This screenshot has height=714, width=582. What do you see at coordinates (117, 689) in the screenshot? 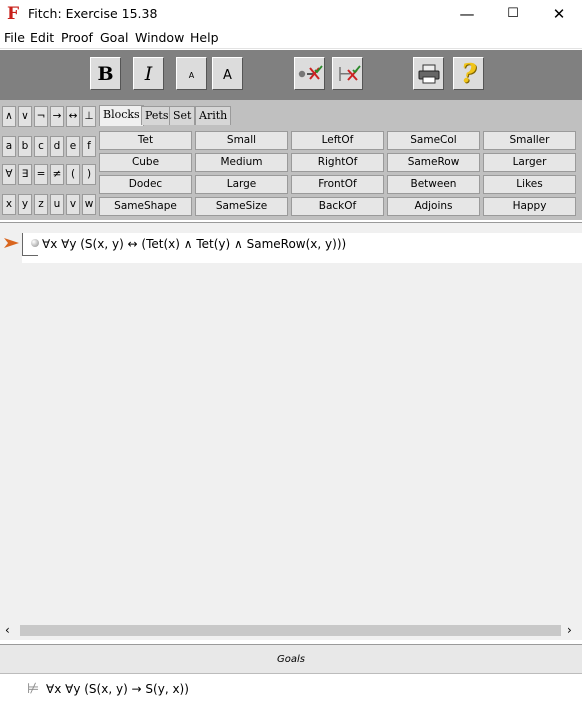
I see `goal-formula: ∀x ∀y (S(x, y) → S(y, x))` at bounding box center [117, 689].